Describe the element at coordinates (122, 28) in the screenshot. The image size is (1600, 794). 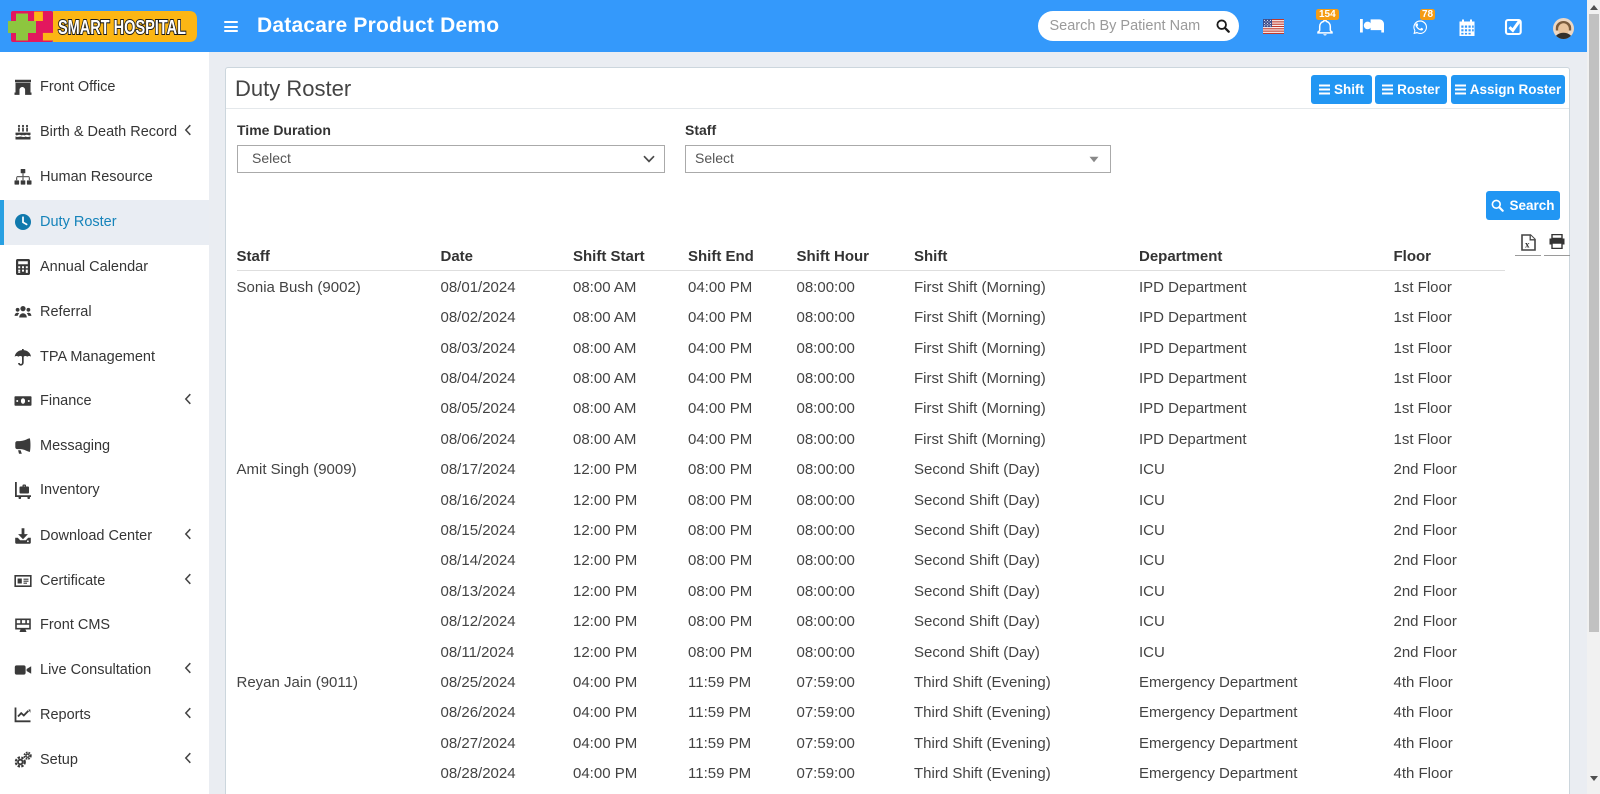
I see `svg-text: SMART HOSPITAL` at that location.